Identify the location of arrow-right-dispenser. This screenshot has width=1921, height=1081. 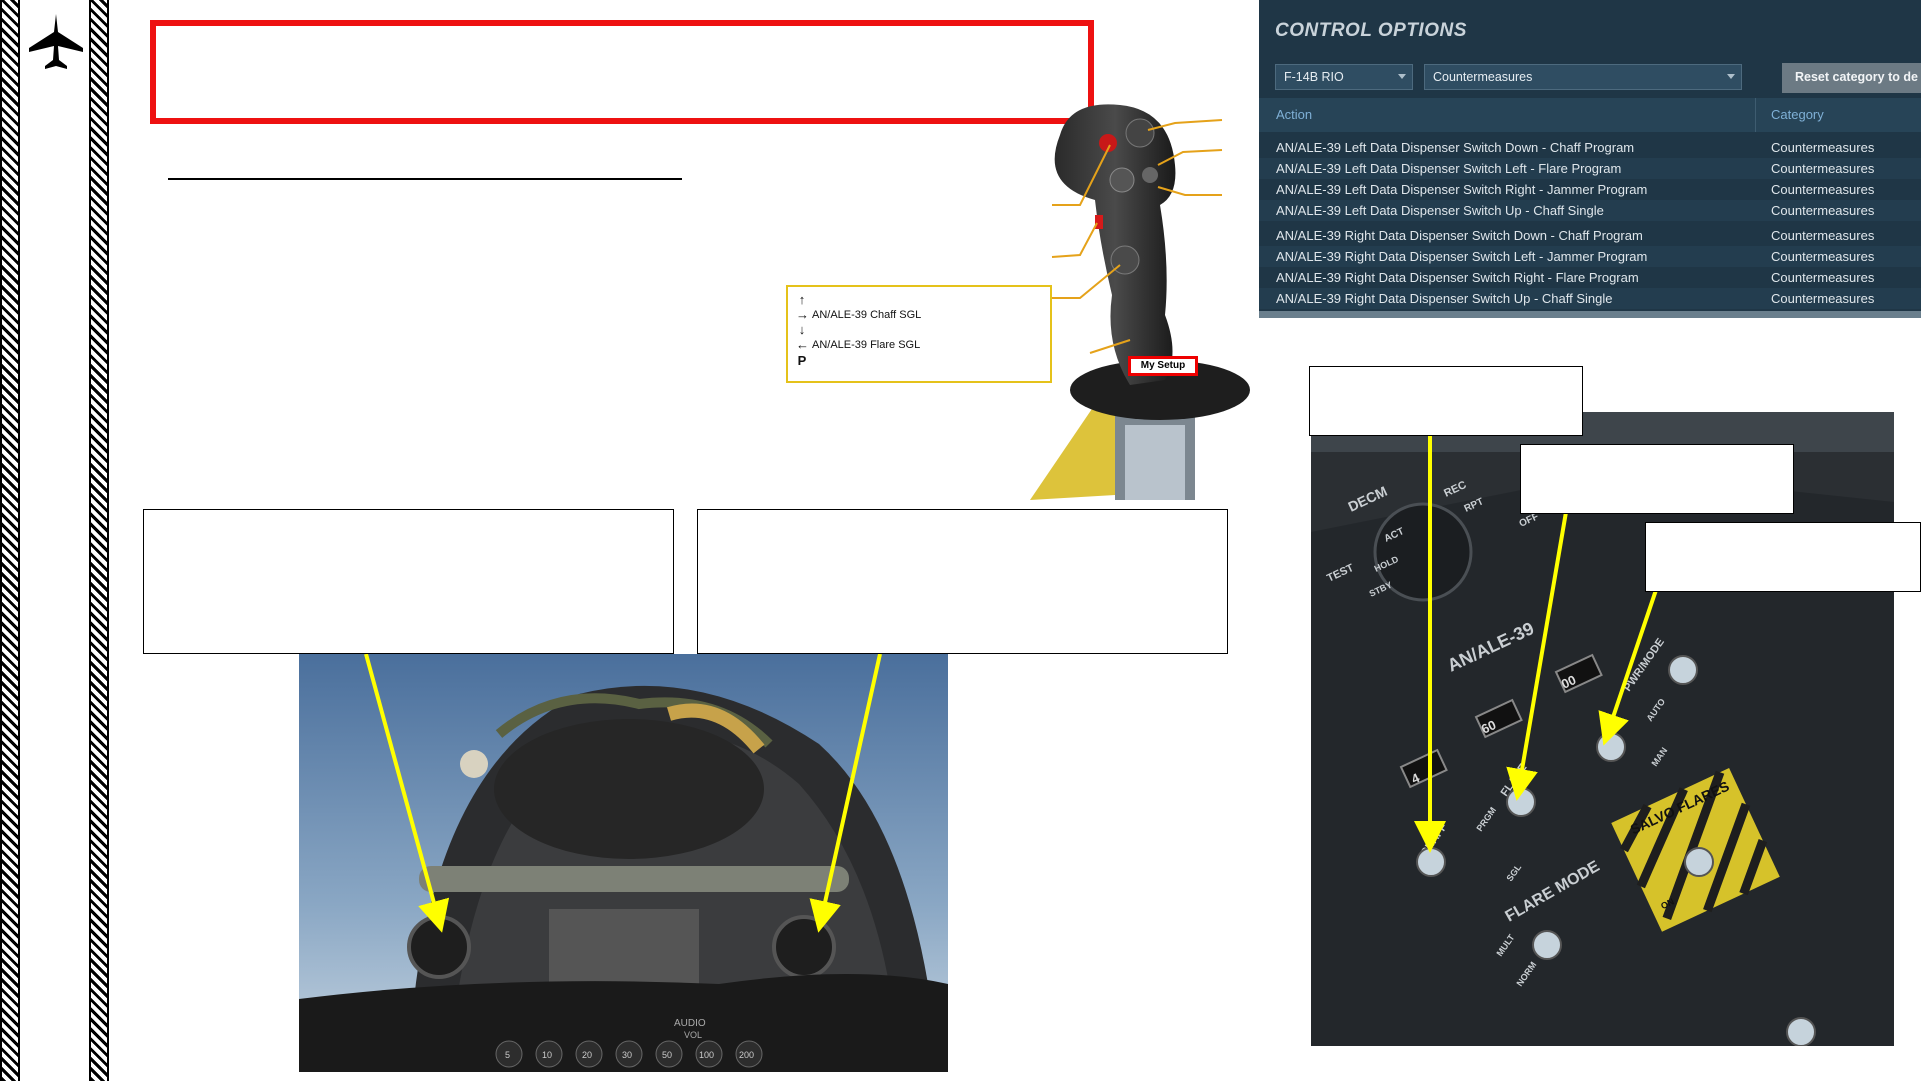
(845, 793).